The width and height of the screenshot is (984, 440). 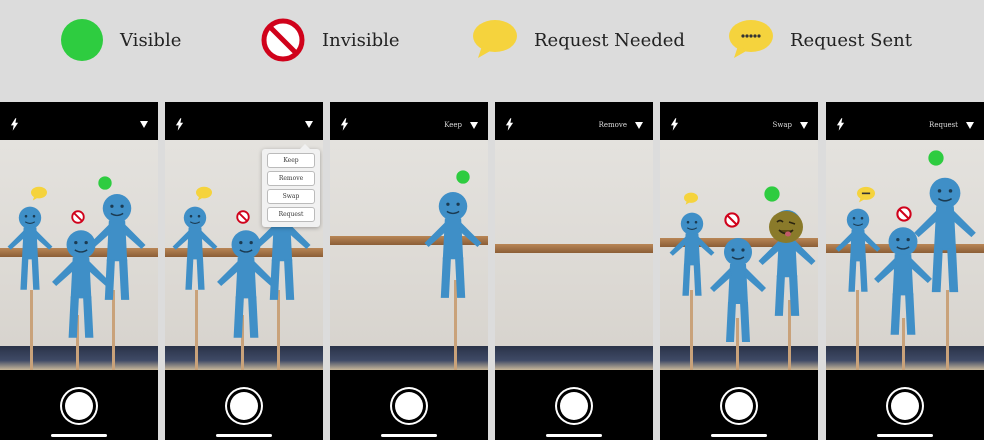 I want to click on phone-screen-6: Request, so click(x=905, y=271).